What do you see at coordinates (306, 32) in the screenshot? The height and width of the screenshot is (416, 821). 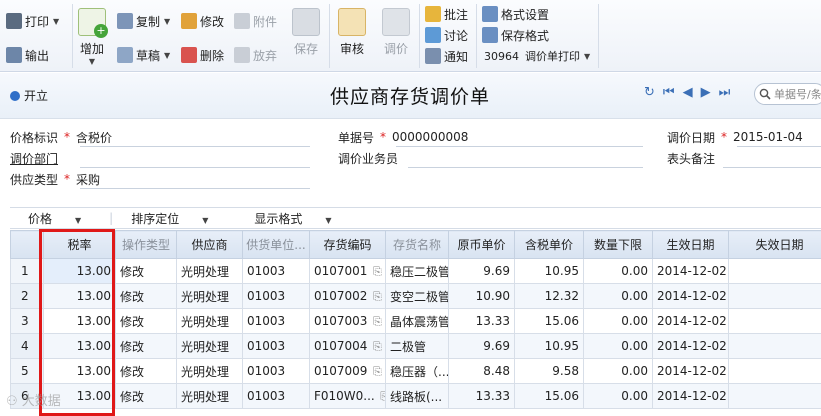 I see `save-button: 保存` at bounding box center [306, 32].